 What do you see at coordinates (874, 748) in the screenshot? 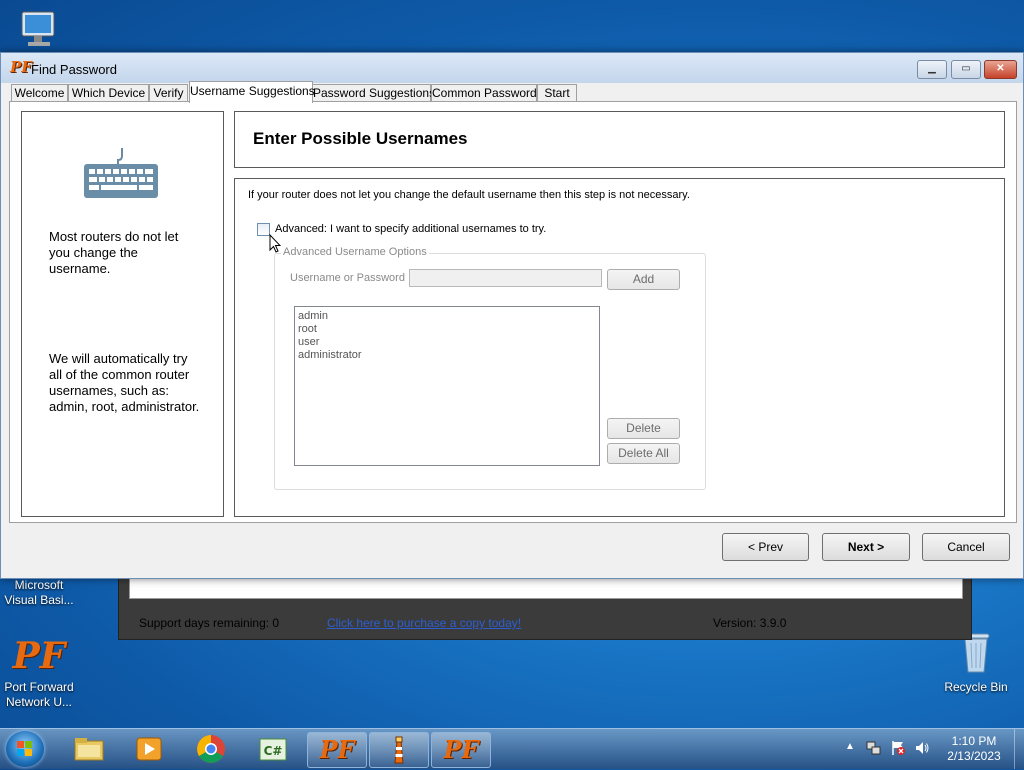
I see `network-icon` at bounding box center [874, 748].